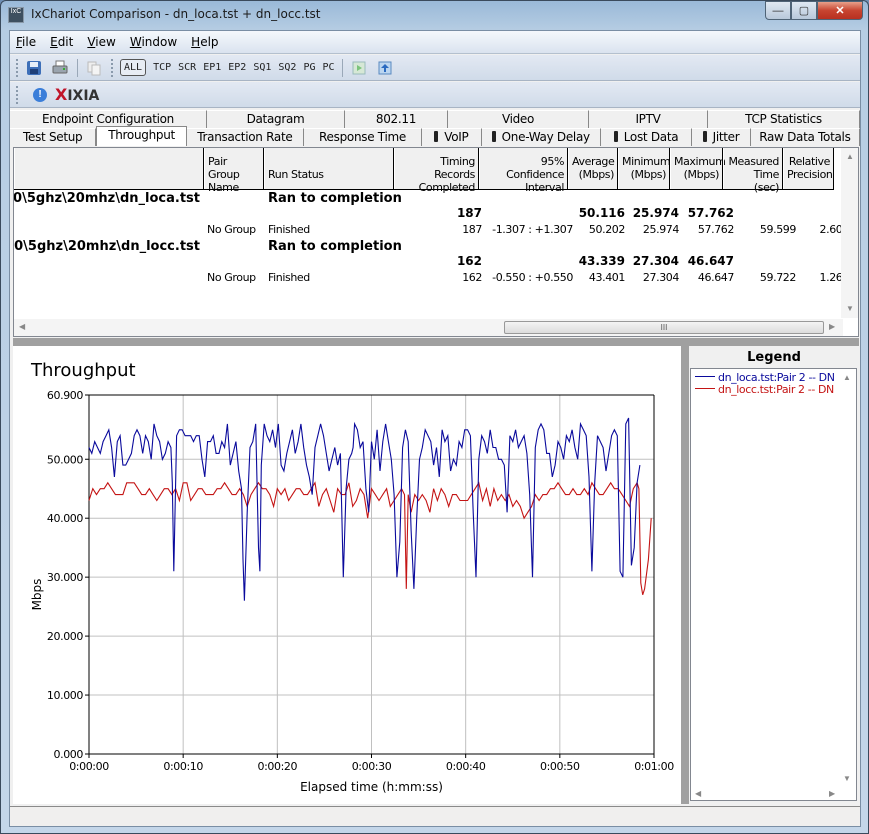 The height and width of the screenshot is (834, 869). Describe the element at coordinates (29, 42) in the screenshot. I see `menu-label: ile` at that location.